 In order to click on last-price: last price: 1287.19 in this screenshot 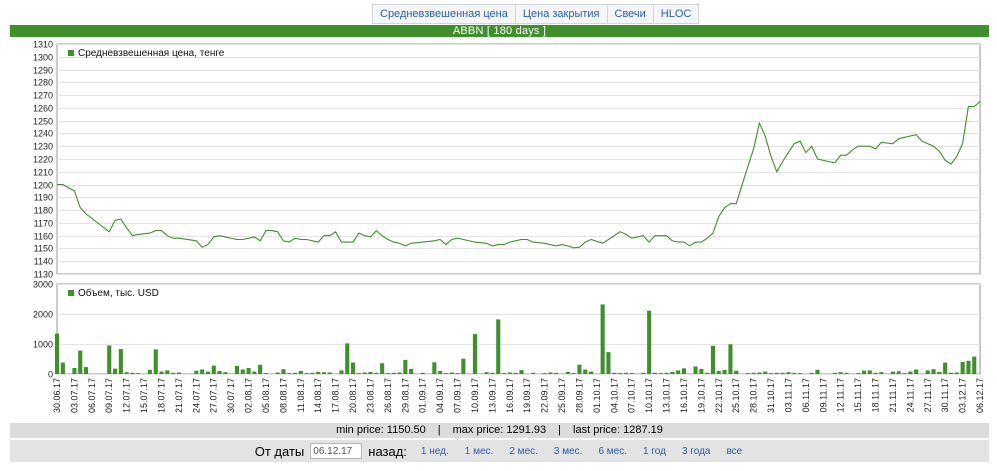, I will do `click(618, 430)`.